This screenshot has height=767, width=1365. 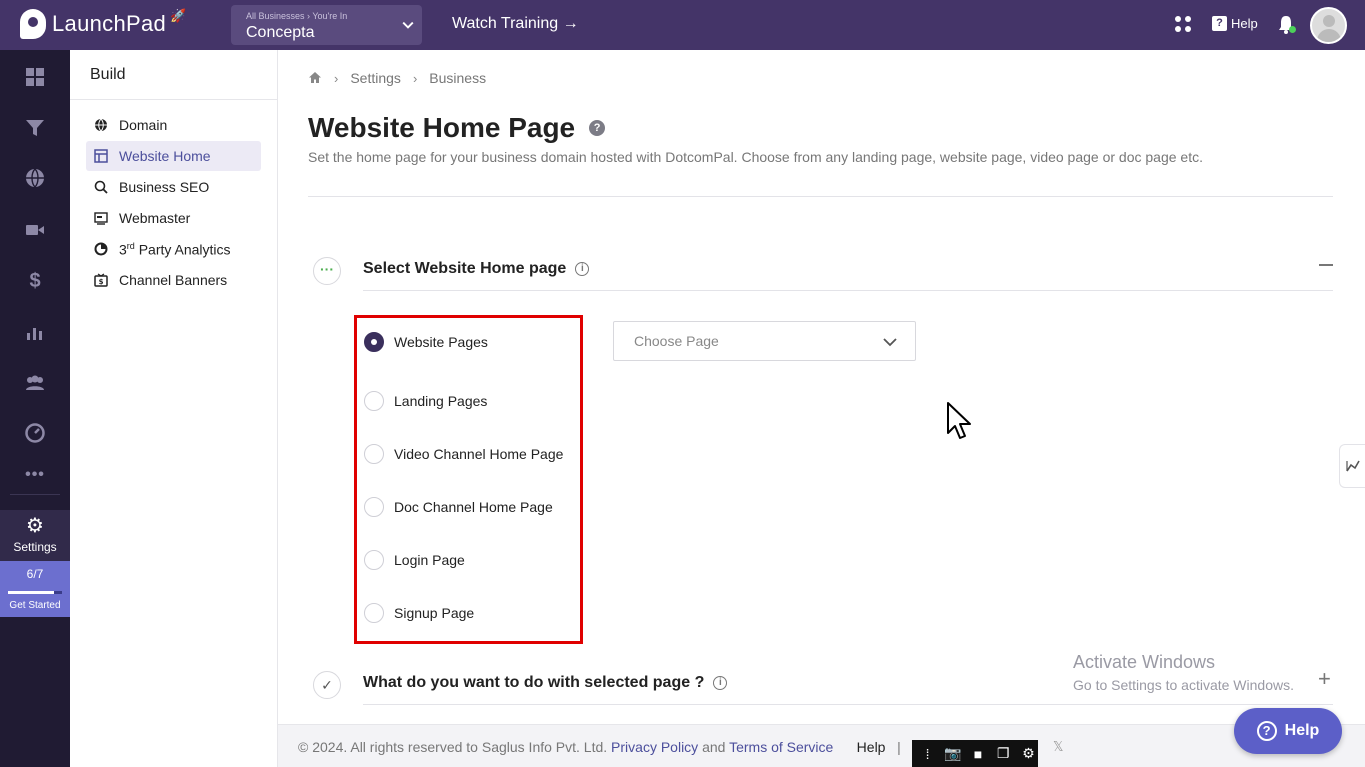 I want to click on banner-icon: $, so click(x=101, y=280).